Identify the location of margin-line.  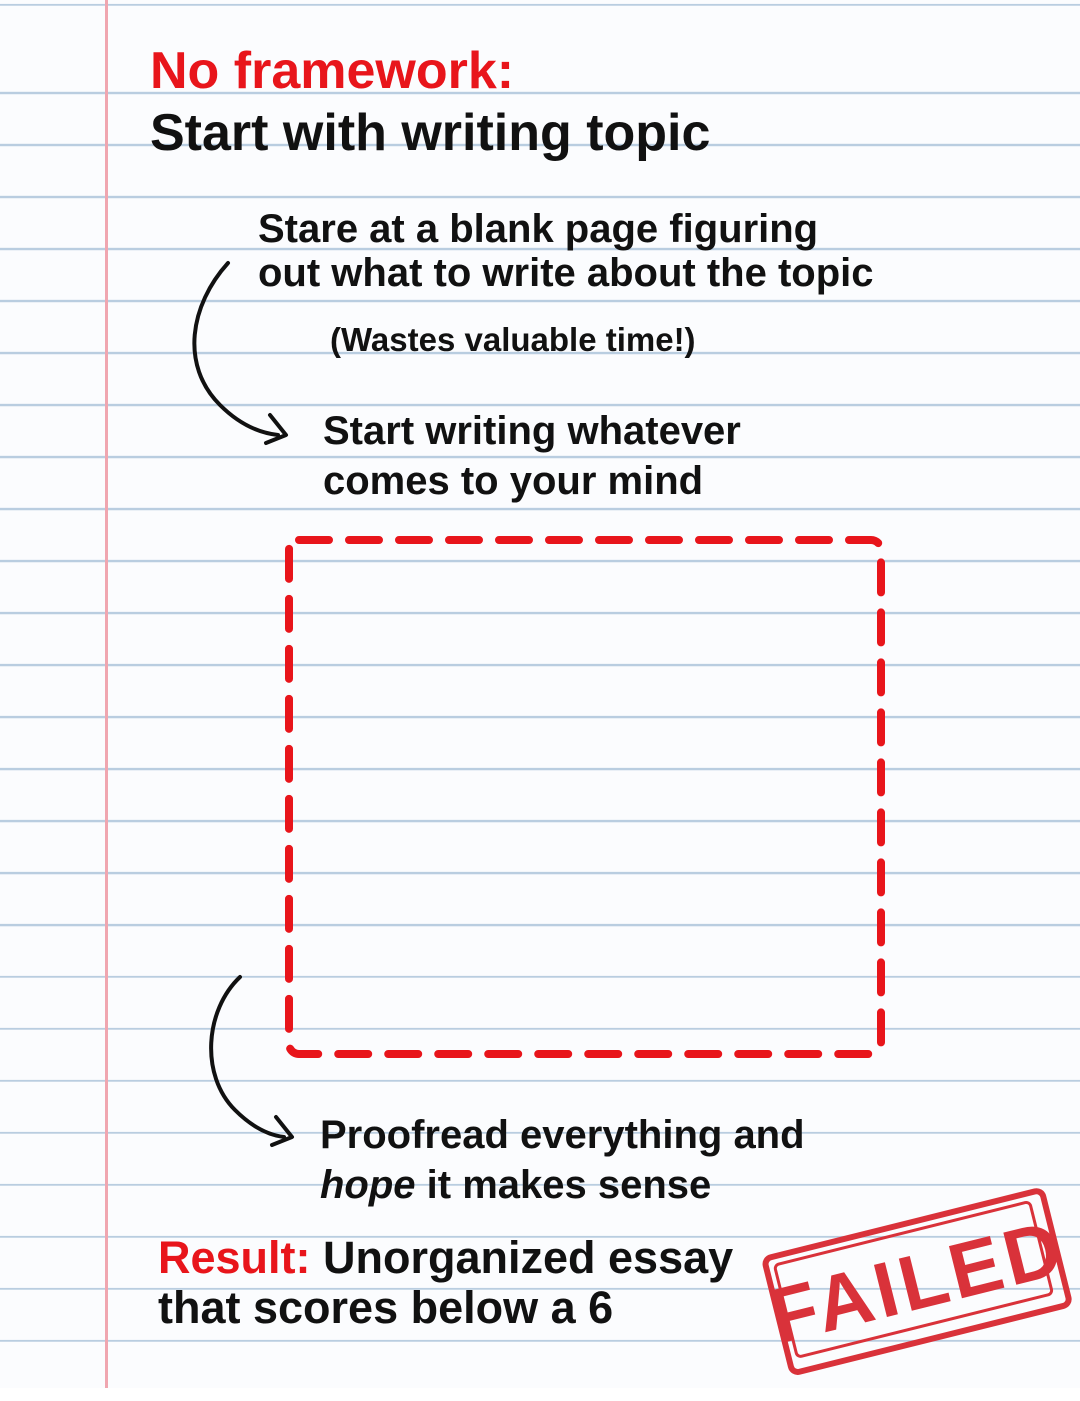
(106, 694).